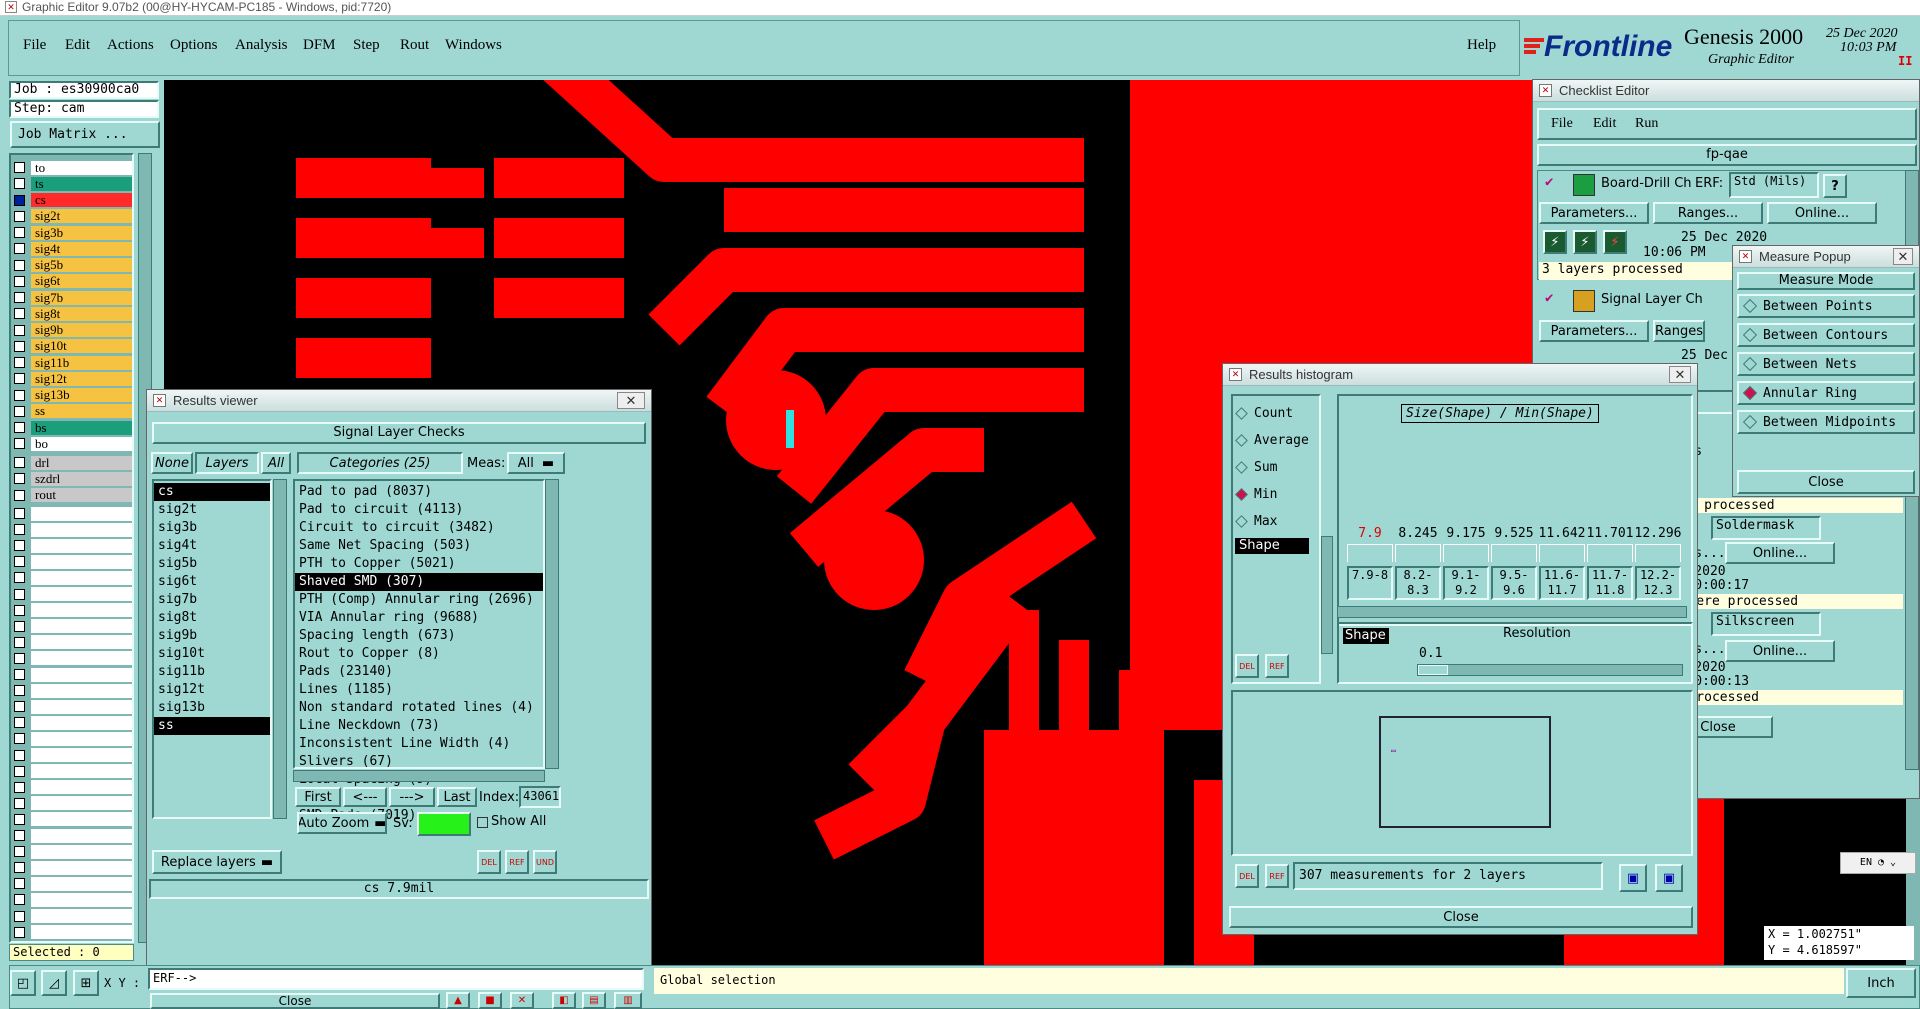  What do you see at coordinates (1826, 306) in the screenshot?
I see `measure-option: Between Points` at bounding box center [1826, 306].